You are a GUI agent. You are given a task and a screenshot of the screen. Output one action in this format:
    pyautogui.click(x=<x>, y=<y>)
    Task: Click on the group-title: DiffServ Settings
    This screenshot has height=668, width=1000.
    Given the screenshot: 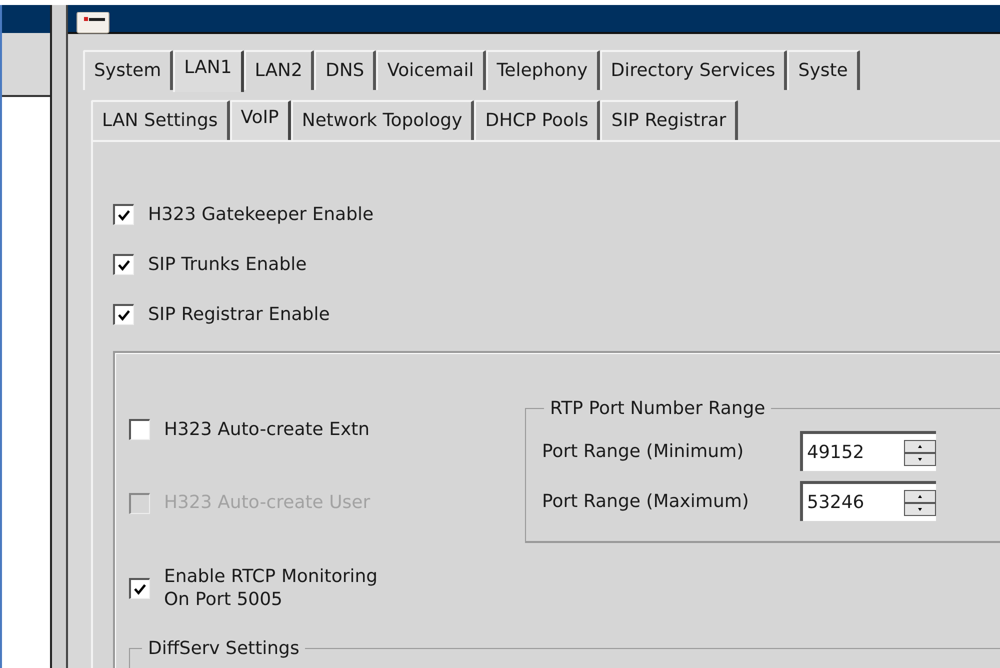 What is the action you would take?
    pyautogui.click(x=223, y=648)
    